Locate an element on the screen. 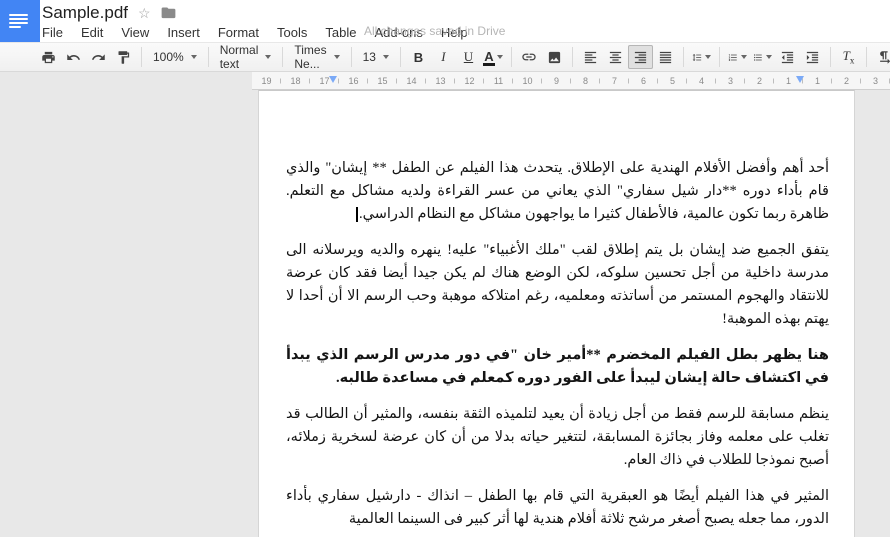  insert-link-button is located at coordinates (529, 57).